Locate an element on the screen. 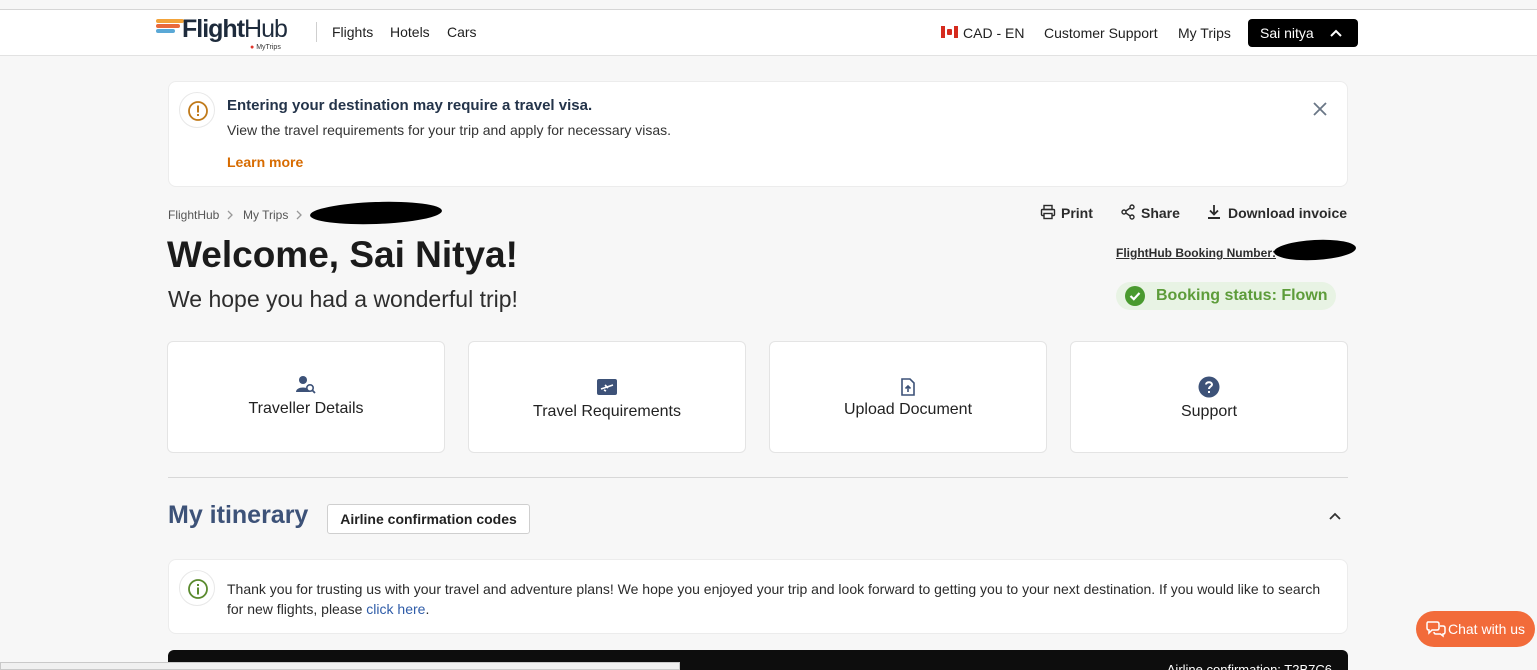 This screenshot has height=670, width=1537. document-upload-icon is located at coordinates (908, 389).